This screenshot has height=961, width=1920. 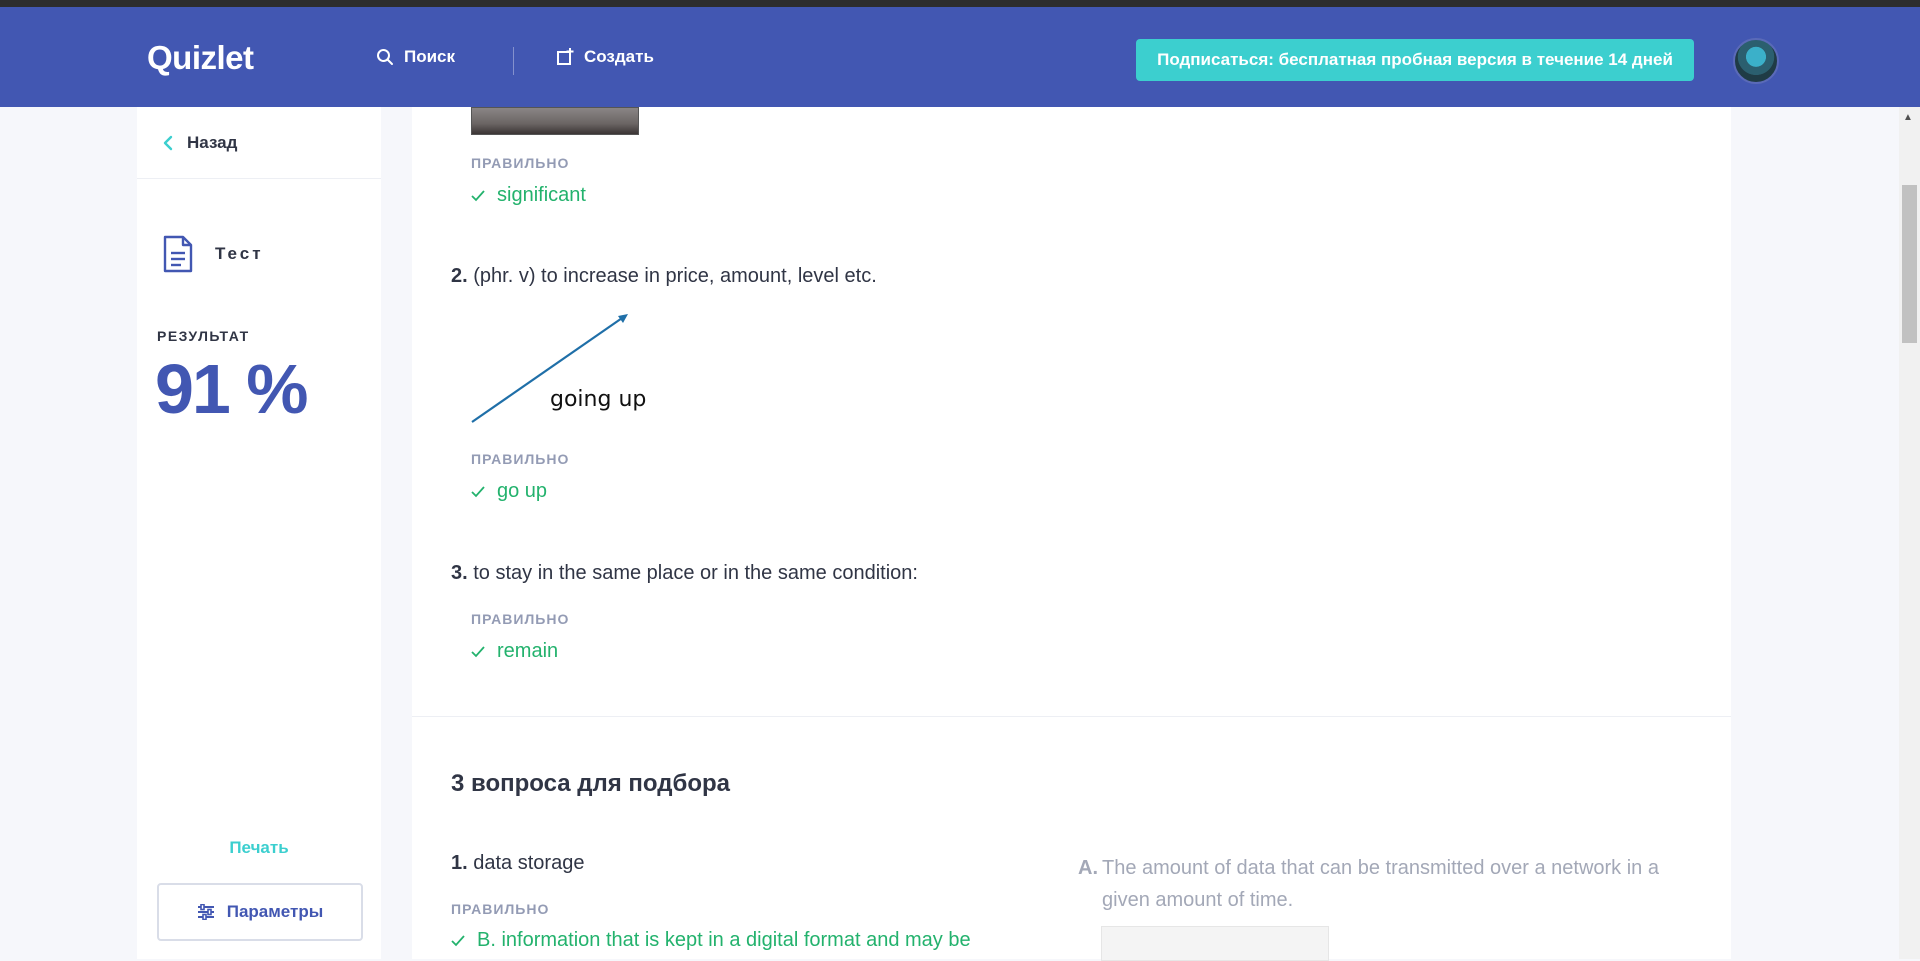 I want to click on nav-divider, so click(x=513, y=61).